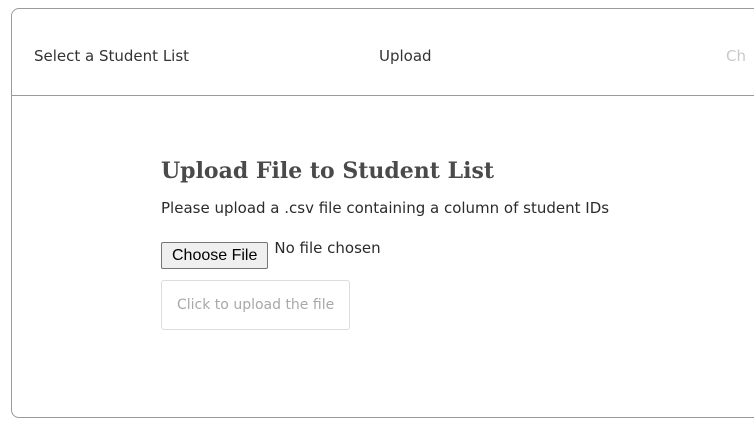  Describe the element at coordinates (456, 255) in the screenshot. I see `file-input: Choose File No file chosen` at that location.